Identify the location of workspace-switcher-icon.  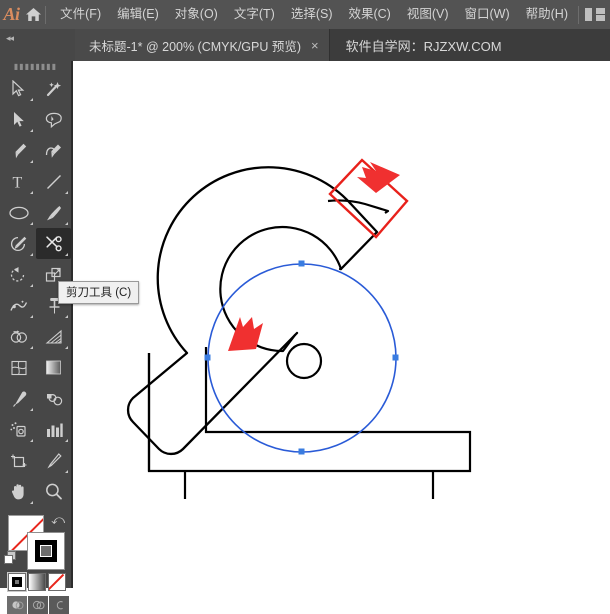
(595, 14).